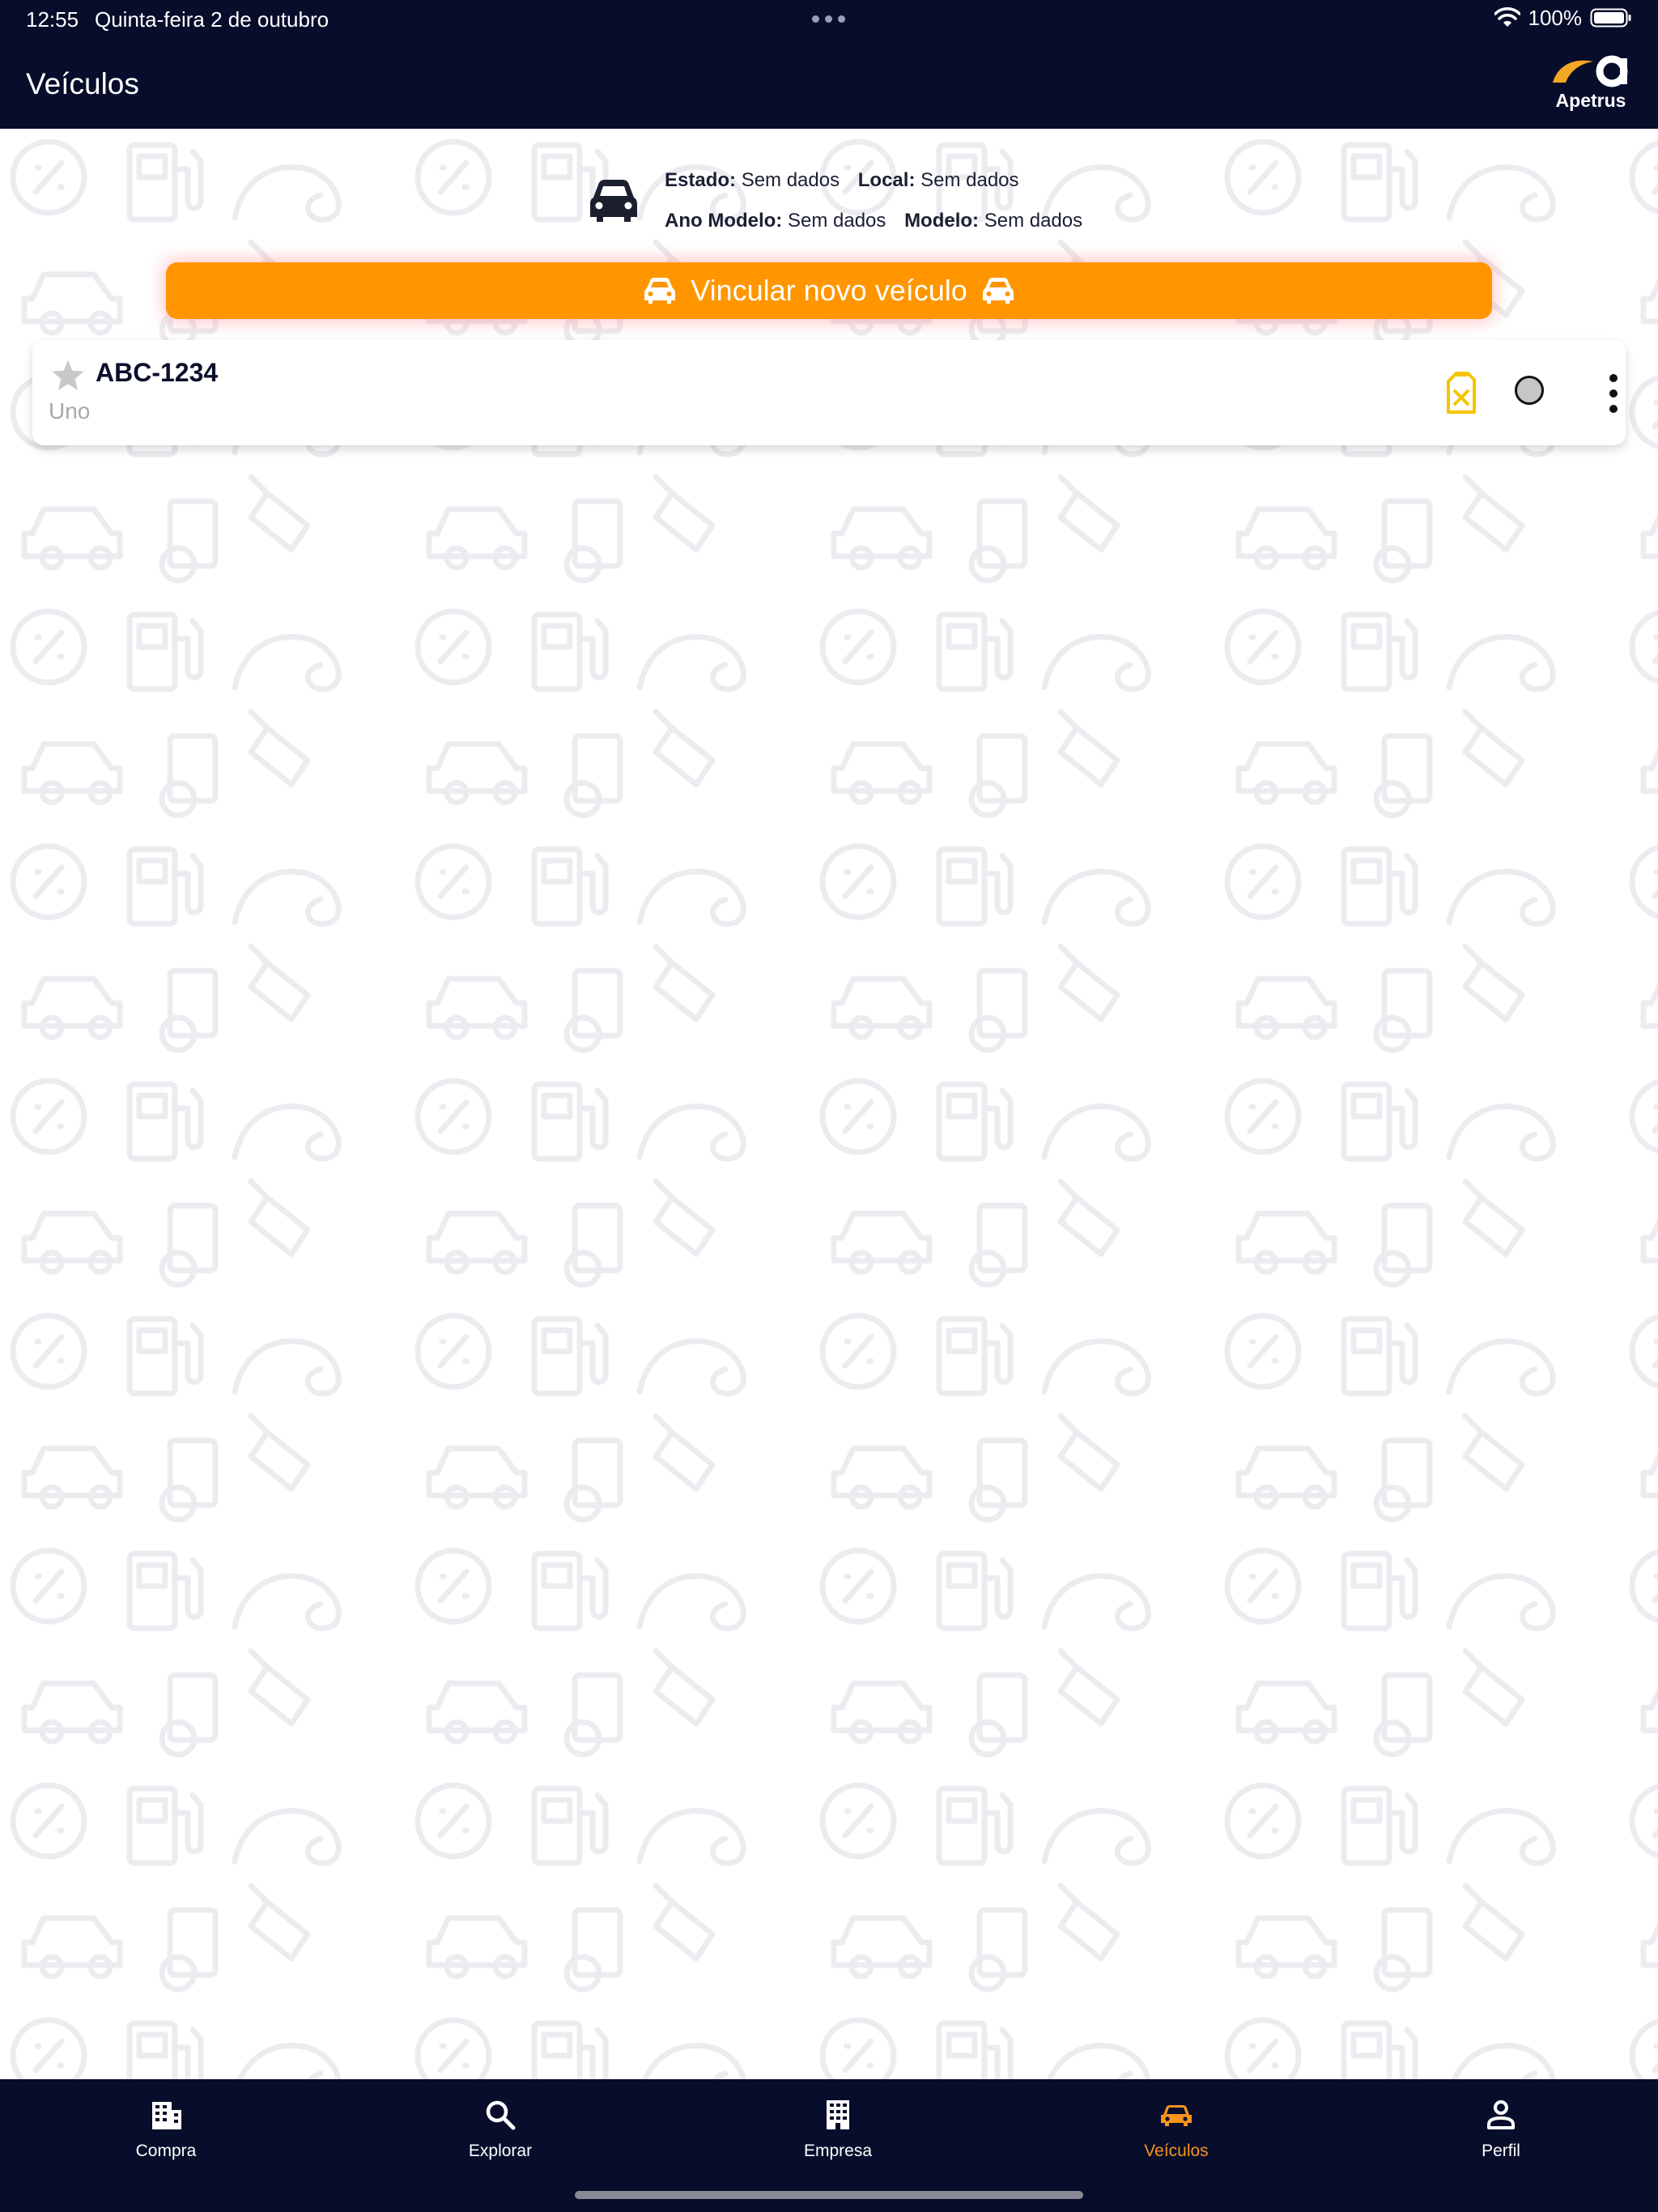  Describe the element at coordinates (1613, 393) in the screenshot. I see `more-vertical-icon` at that location.